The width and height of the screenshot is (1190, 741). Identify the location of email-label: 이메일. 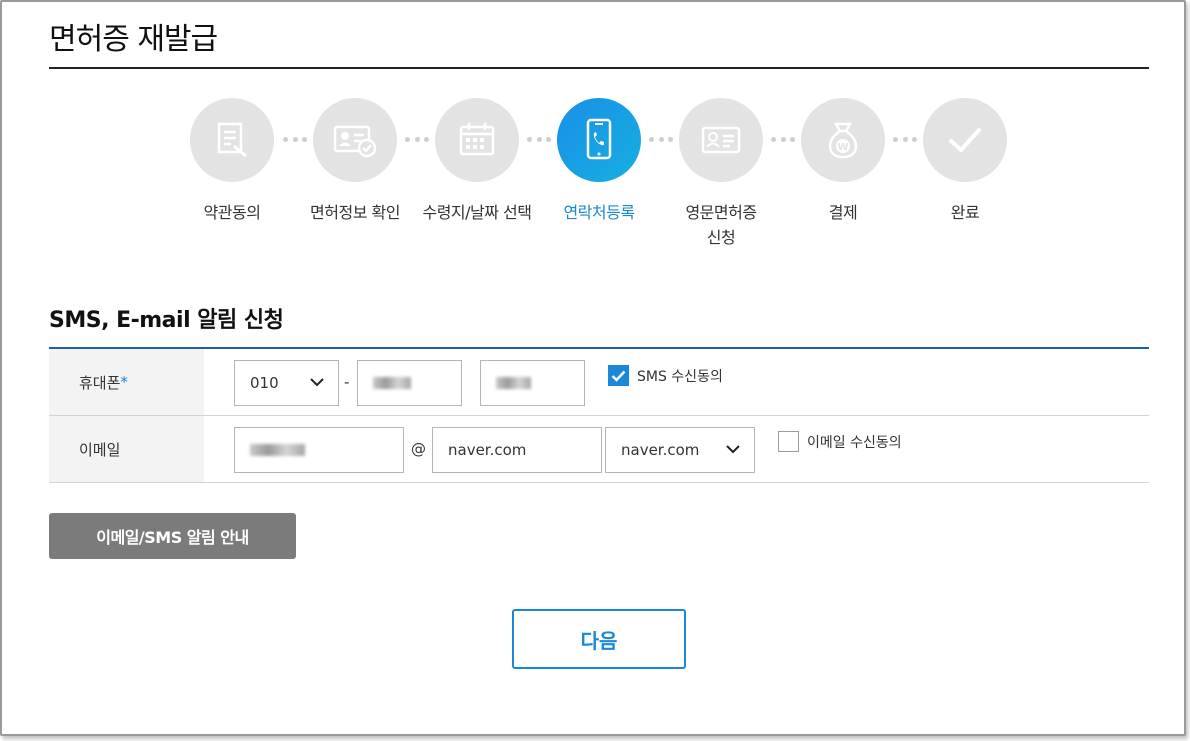
(126, 449).